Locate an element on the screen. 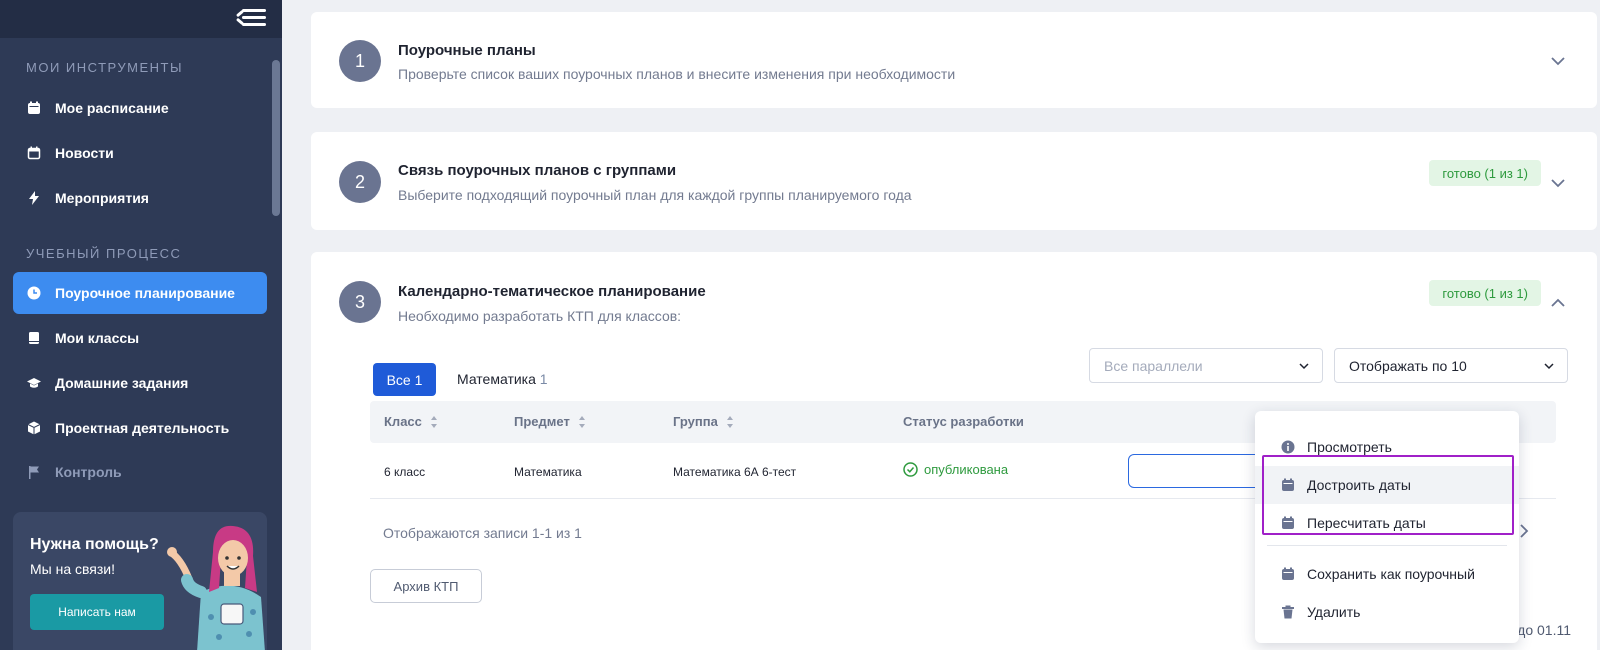 The width and height of the screenshot is (1600, 650). calendar-outline-icon is located at coordinates (34, 153).